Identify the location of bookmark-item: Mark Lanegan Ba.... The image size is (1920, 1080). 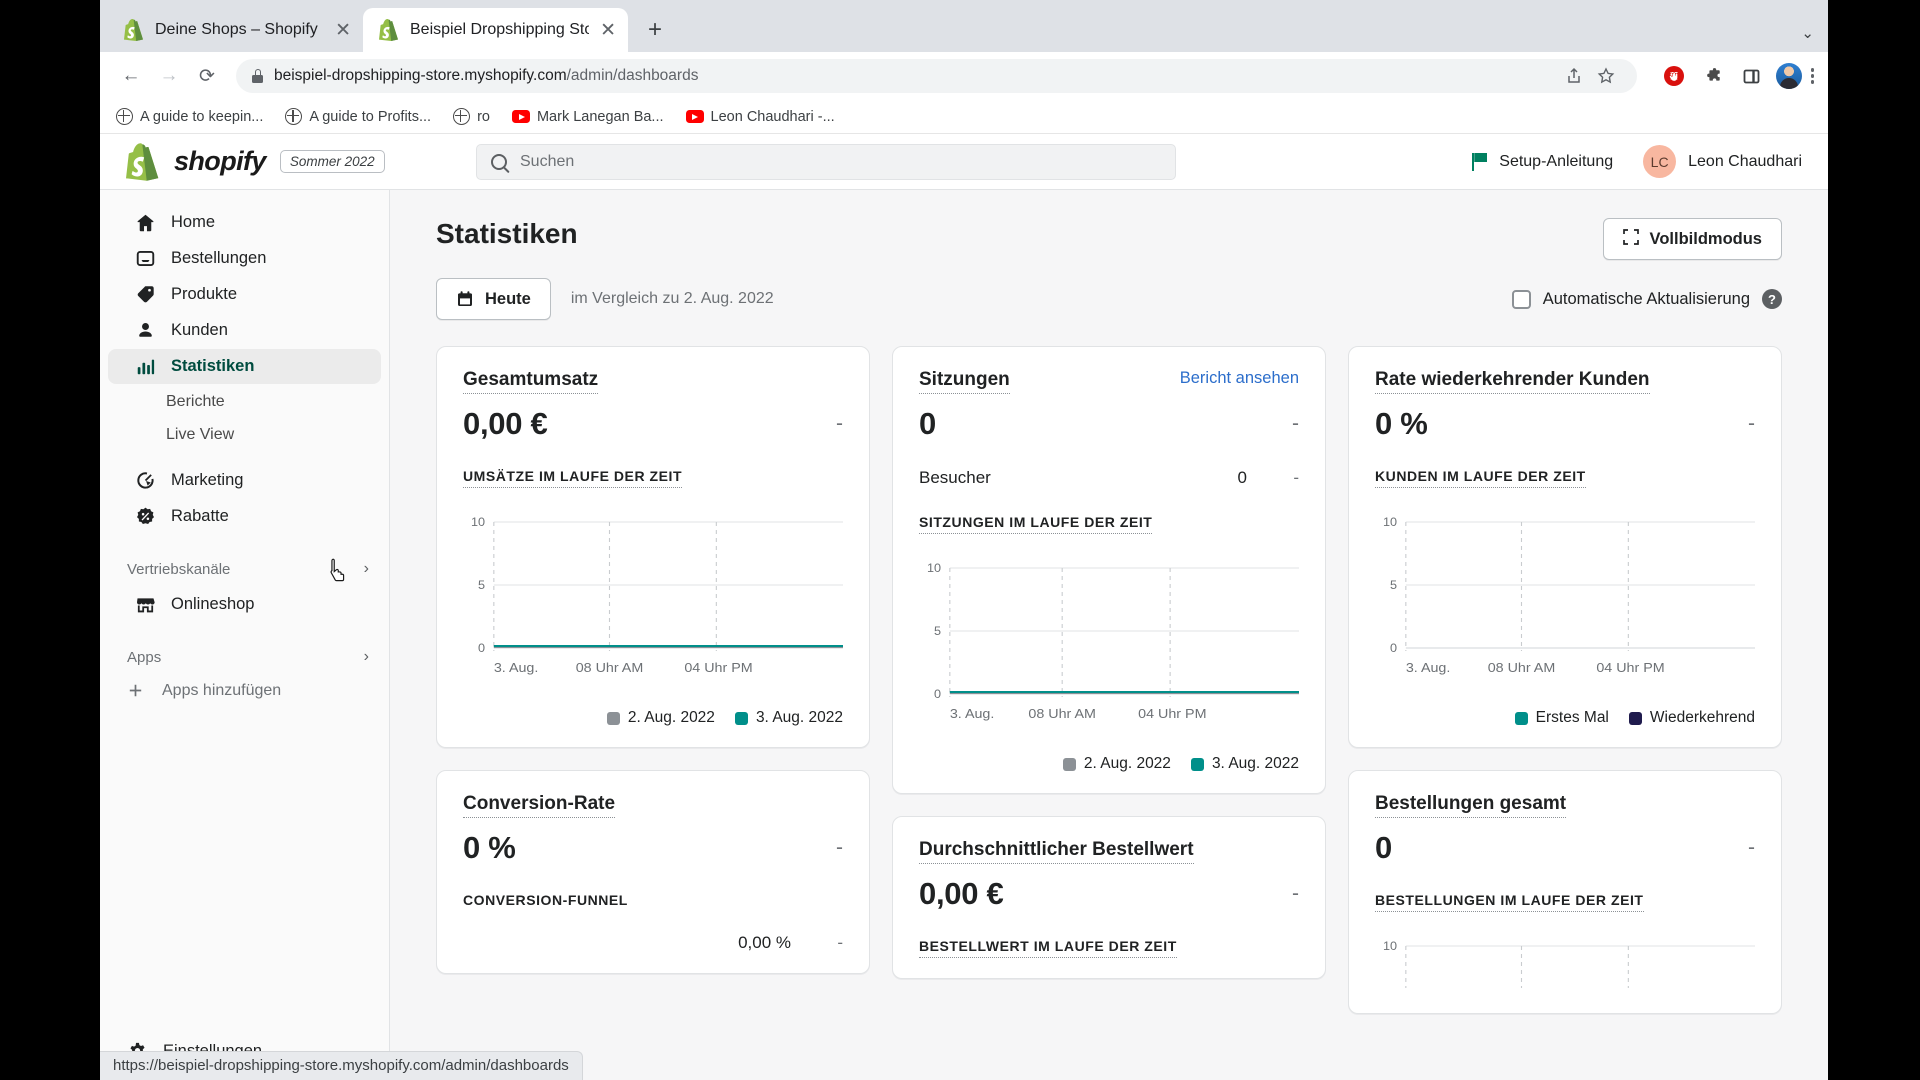
(587, 117).